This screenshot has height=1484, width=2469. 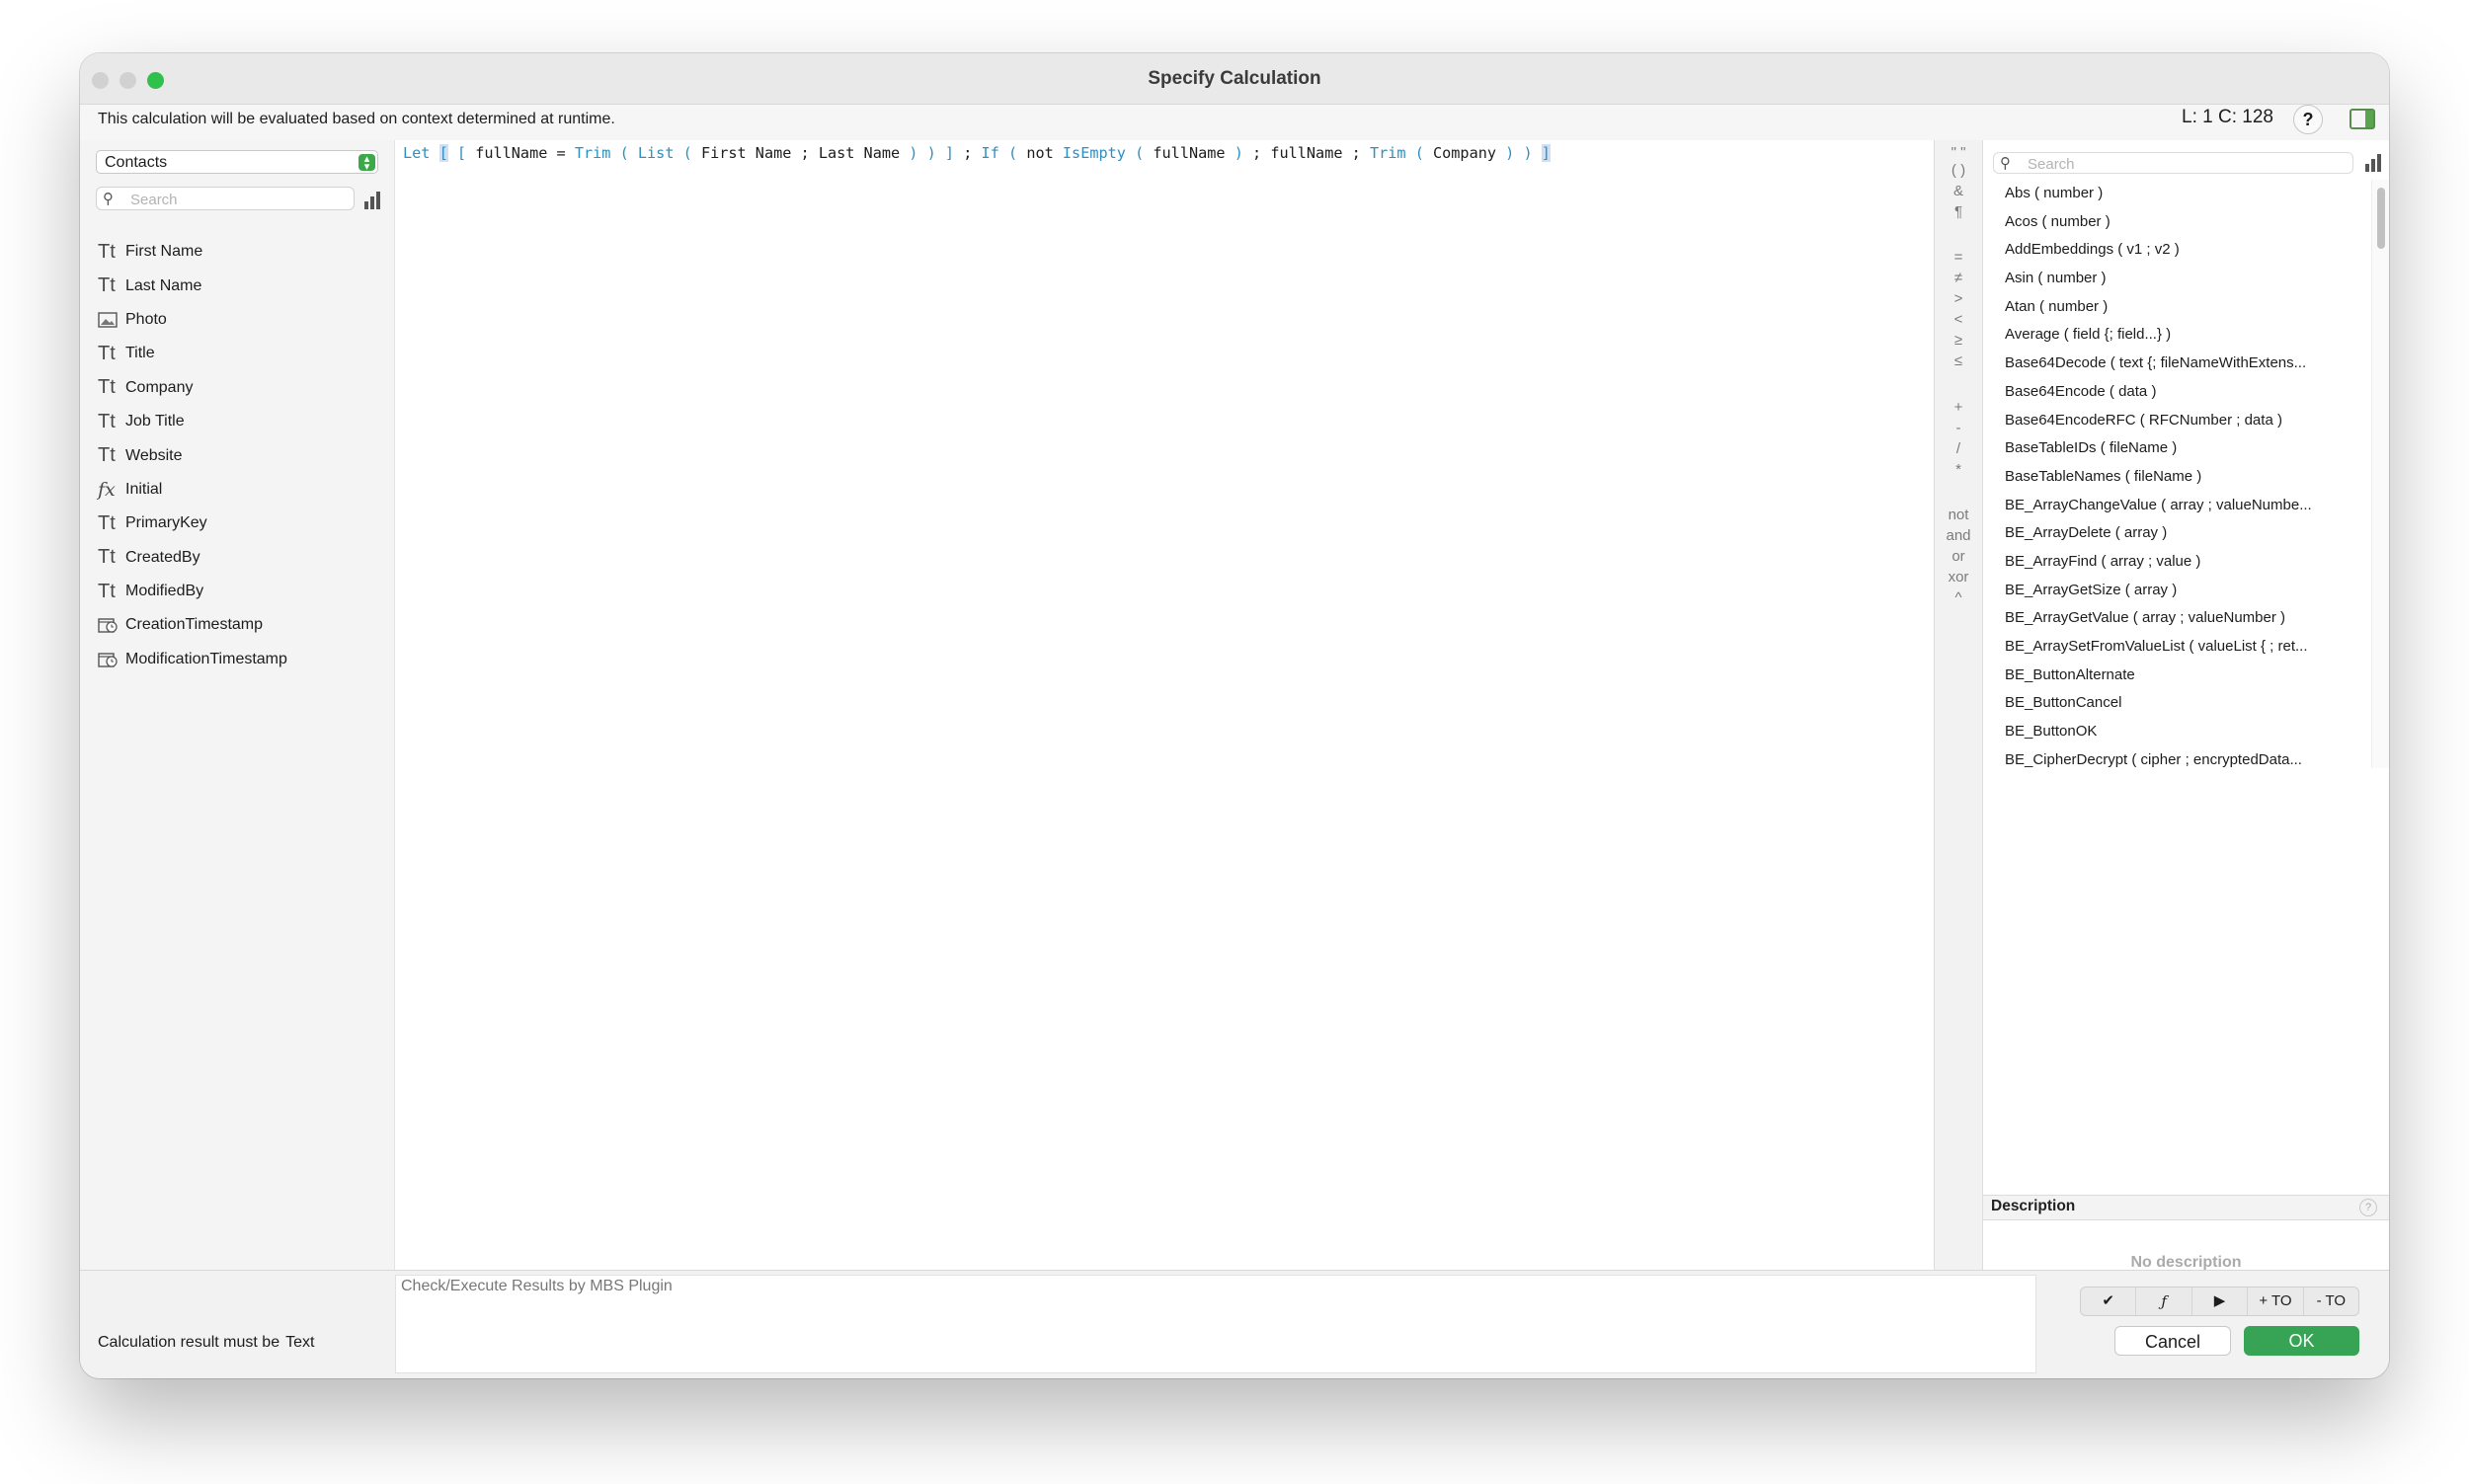 What do you see at coordinates (136, 163) in the screenshot?
I see `table-selector-value: Contacts` at bounding box center [136, 163].